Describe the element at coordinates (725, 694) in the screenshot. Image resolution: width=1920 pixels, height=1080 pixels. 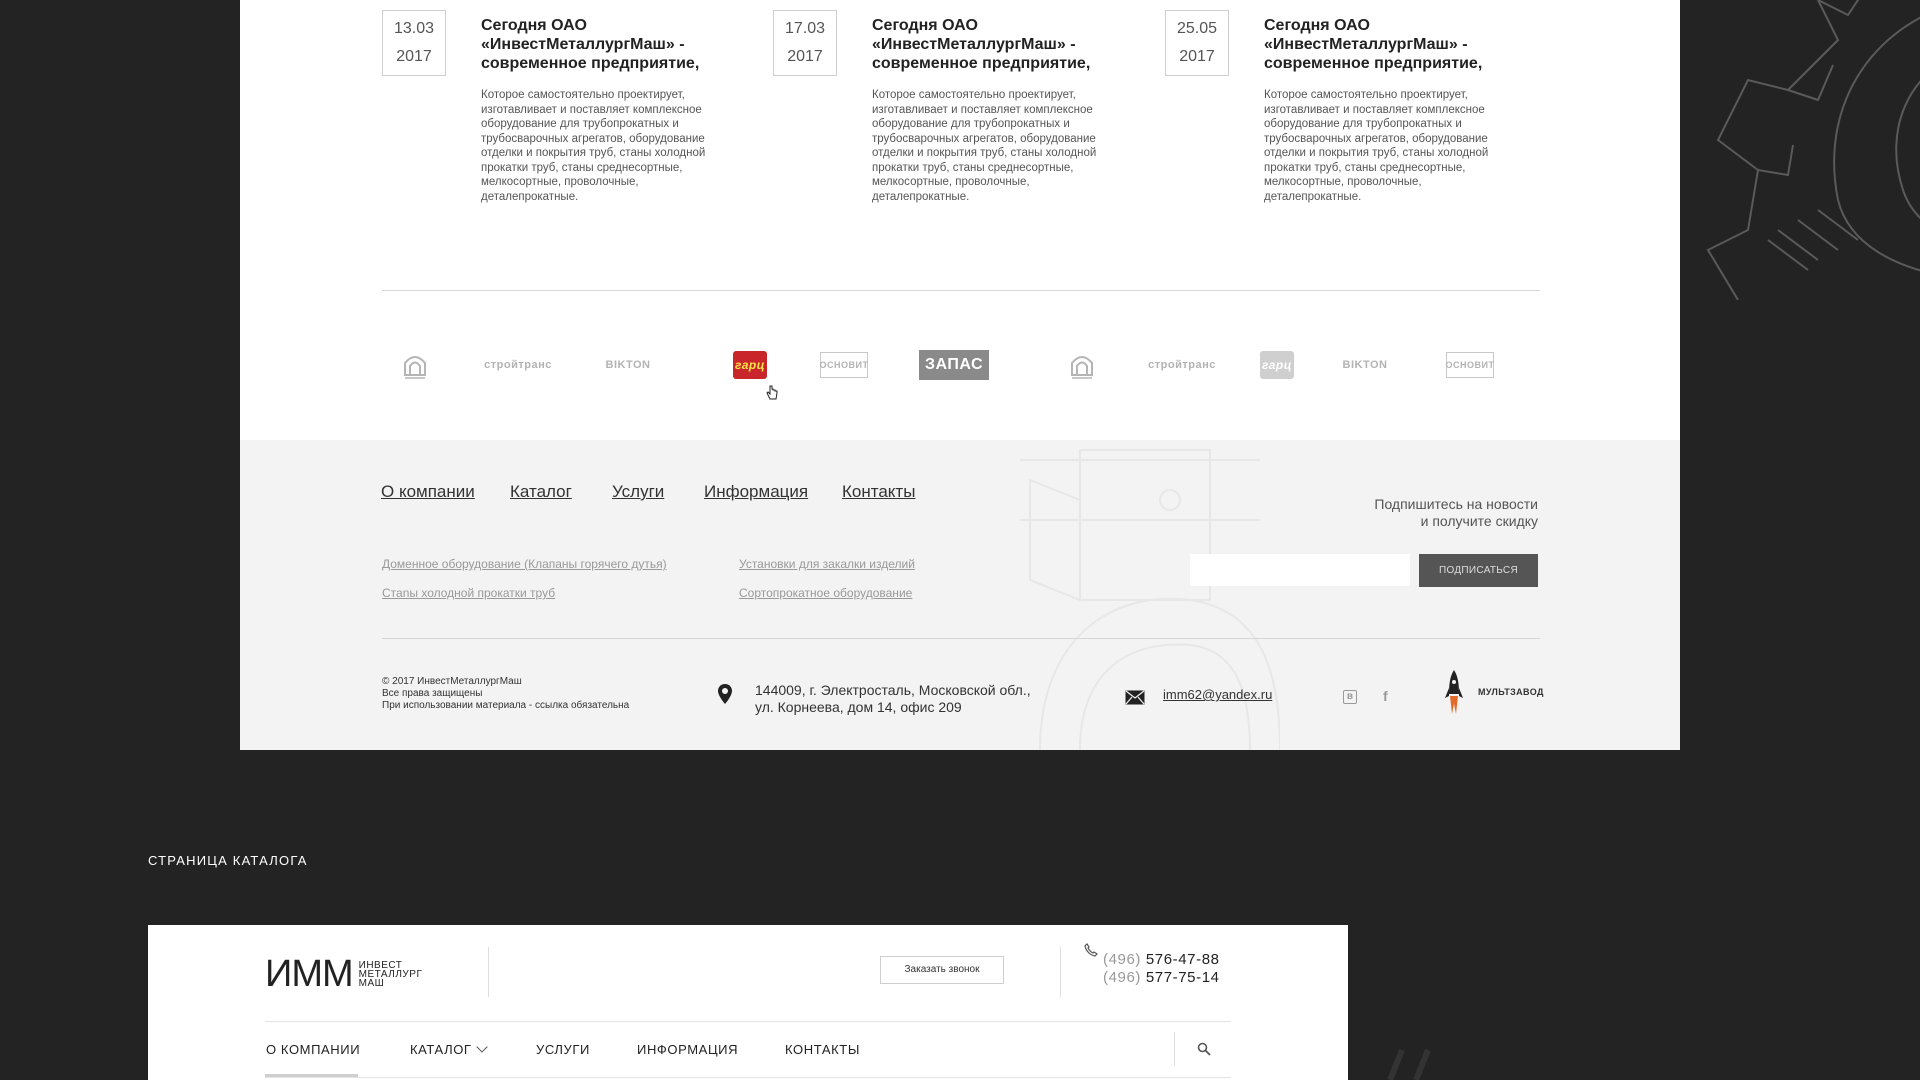
I see `location-pin-icon` at that location.